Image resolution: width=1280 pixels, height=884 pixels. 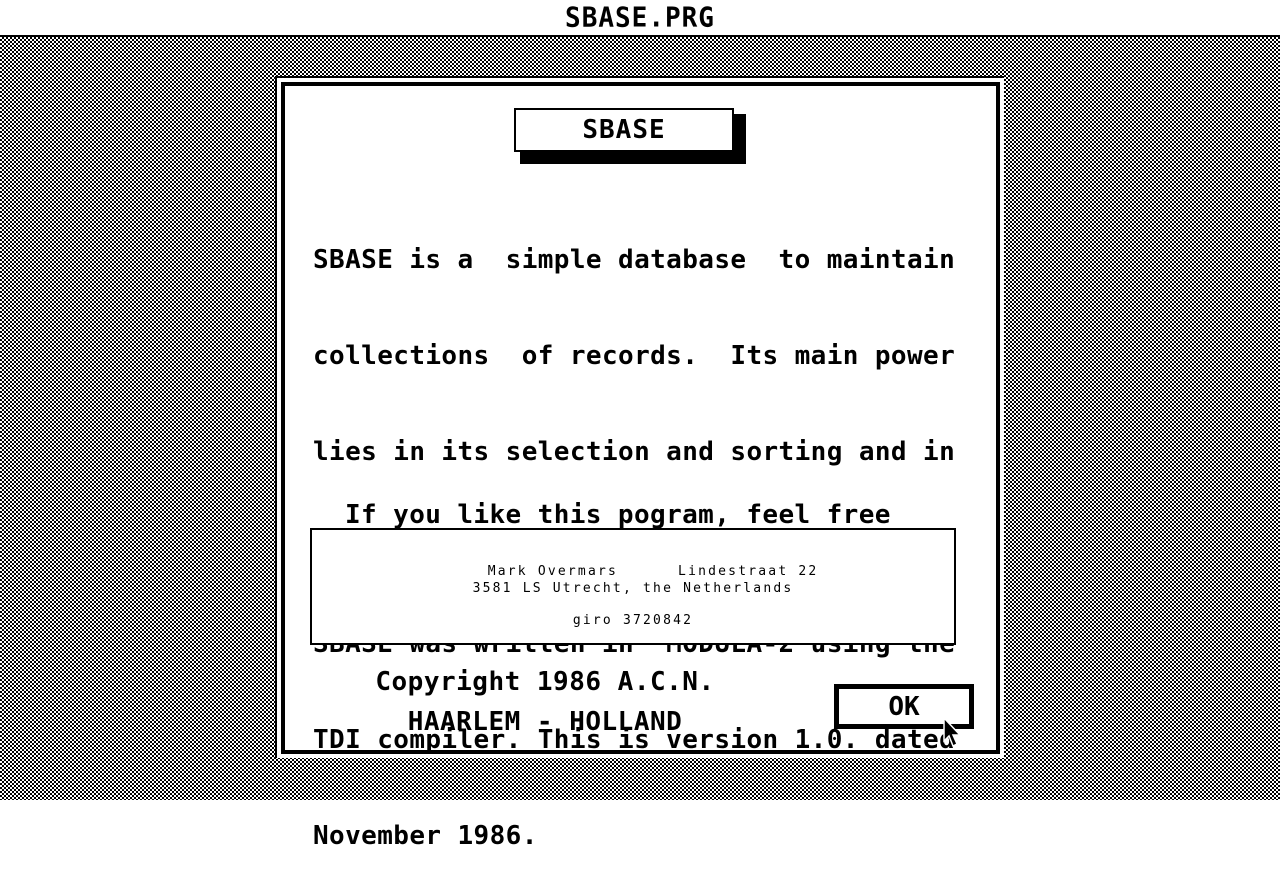 I want to click on copyright-line: Copyright 1986 A.C.N., so click(x=545, y=682).